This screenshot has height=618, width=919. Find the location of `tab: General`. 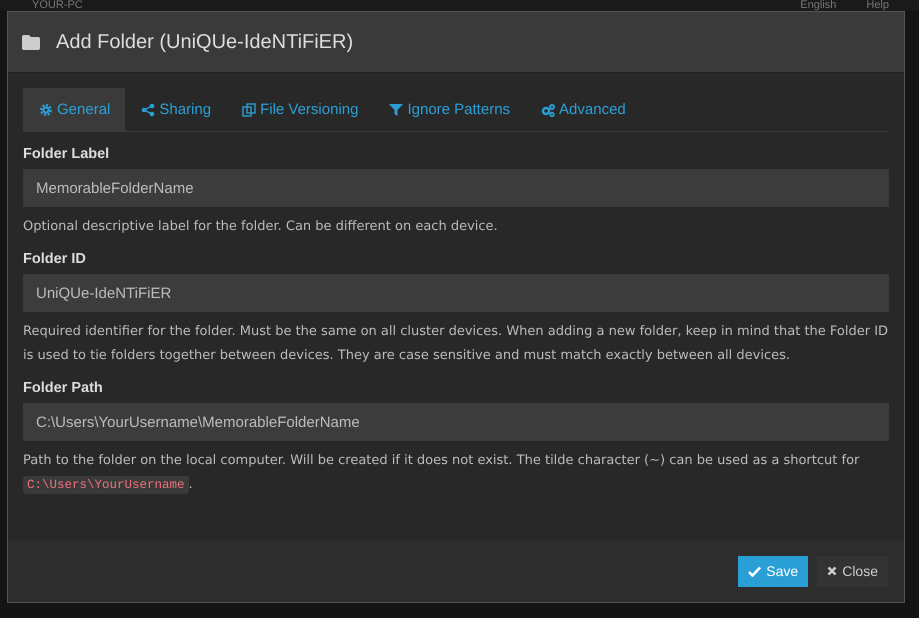

tab: General is located at coordinates (74, 109).